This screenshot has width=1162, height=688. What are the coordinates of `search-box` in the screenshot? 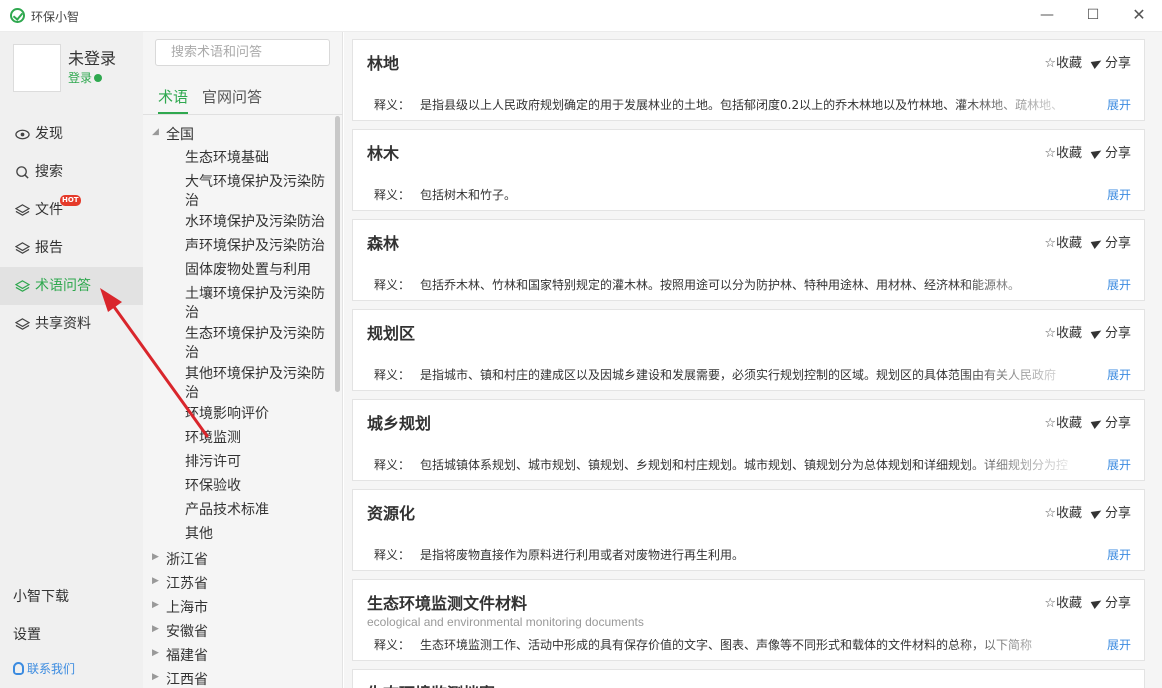 It's located at (242, 52).